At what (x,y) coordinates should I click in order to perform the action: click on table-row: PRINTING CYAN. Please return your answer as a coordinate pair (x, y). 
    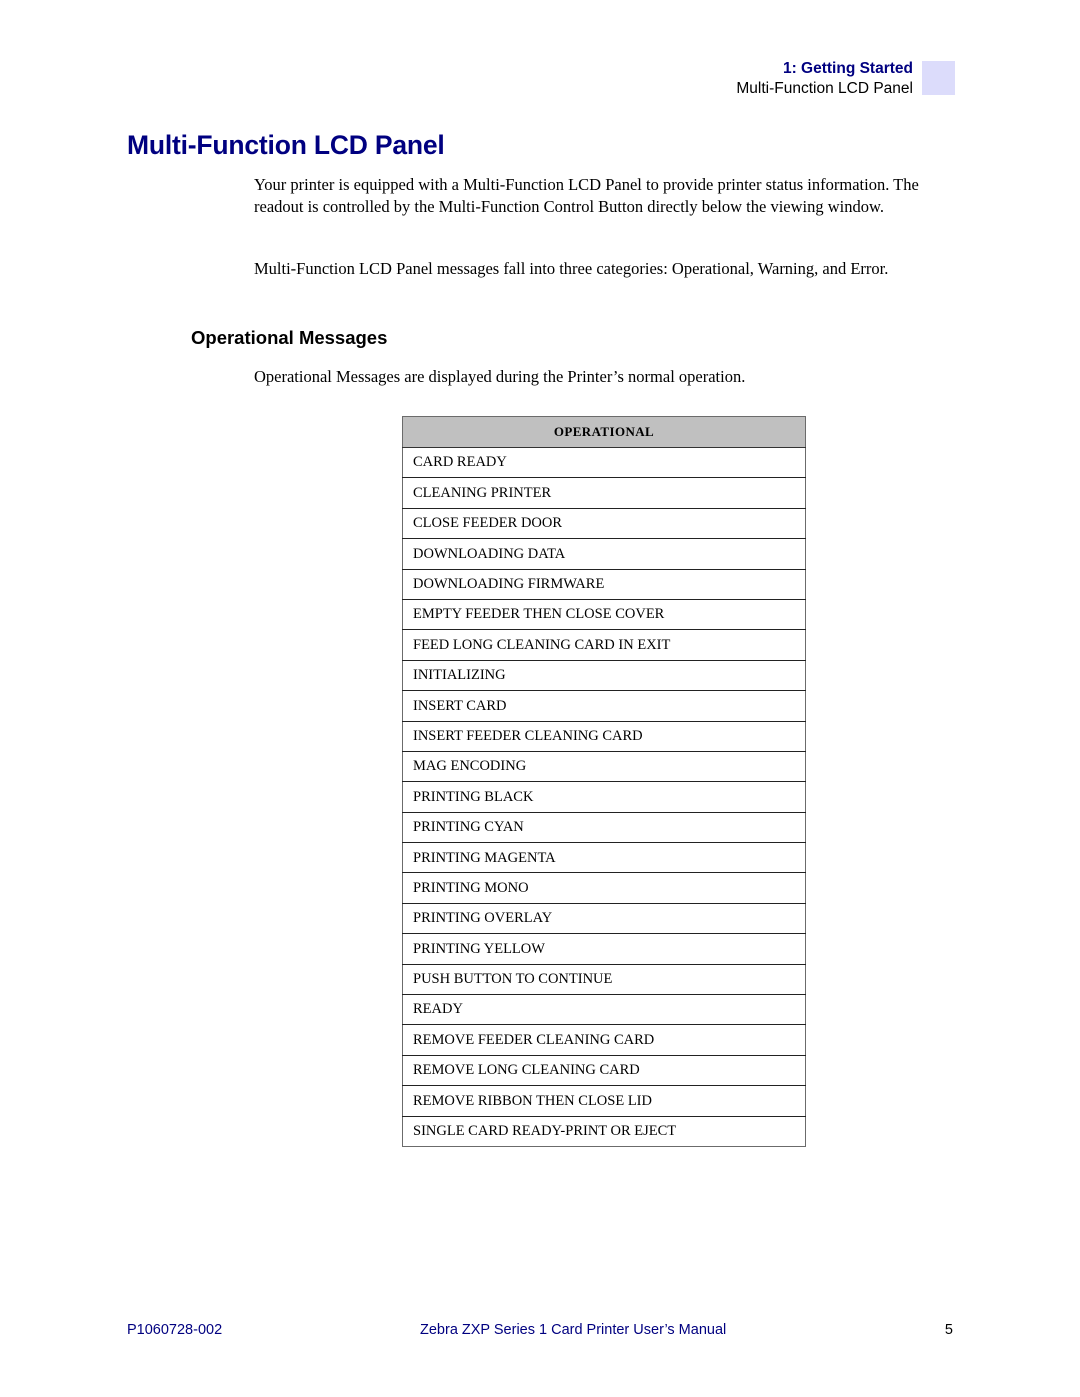
    Looking at the image, I should click on (604, 827).